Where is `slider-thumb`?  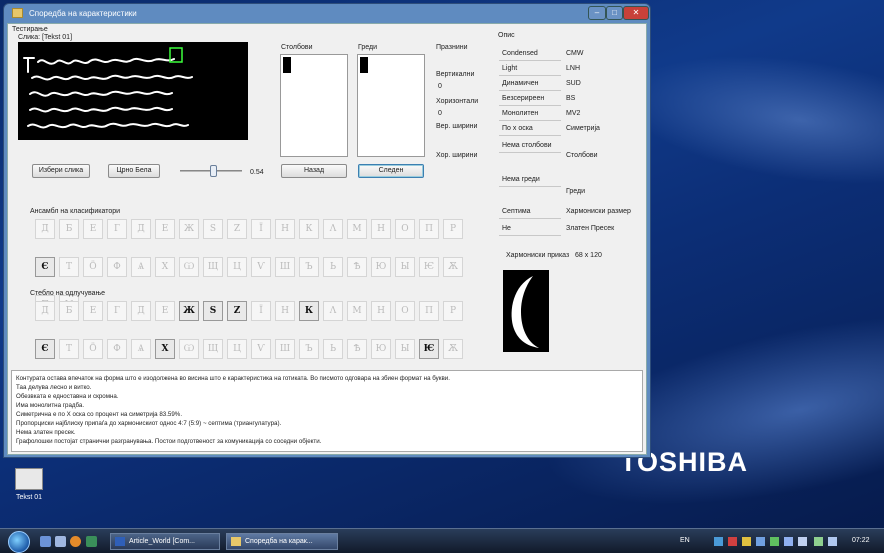 slider-thumb is located at coordinates (213, 171).